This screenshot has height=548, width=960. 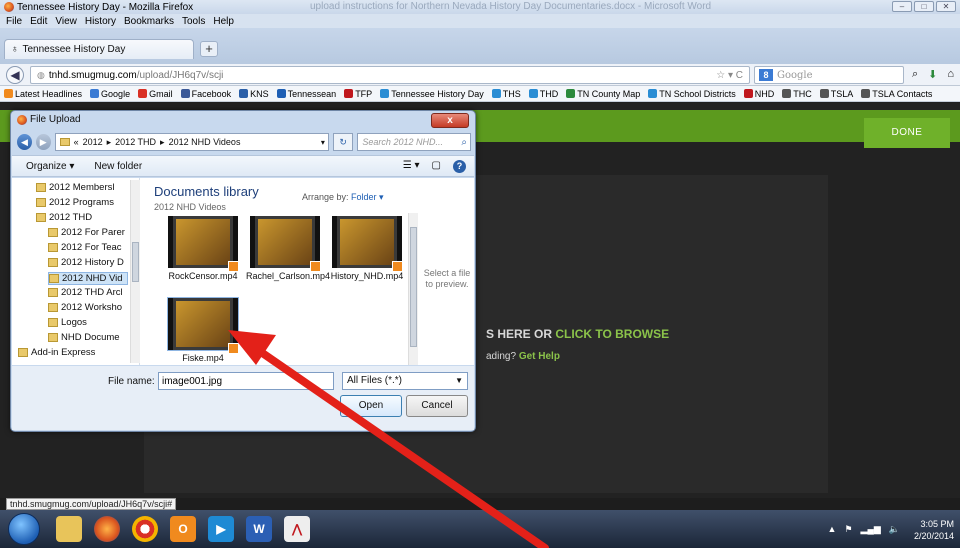 What do you see at coordinates (76, 142) in the screenshot?
I see `path-overflow: «` at bounding box center [76, 142].